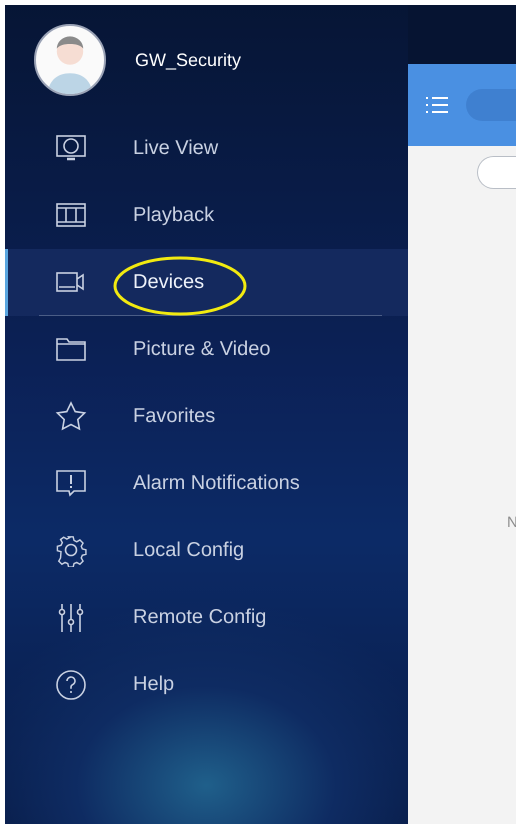 The image size is (516, 829). What do you see at coordinates (206, 148) in the screenshot?
I see `menu-item: Live View` at bounding box center [206, 148].